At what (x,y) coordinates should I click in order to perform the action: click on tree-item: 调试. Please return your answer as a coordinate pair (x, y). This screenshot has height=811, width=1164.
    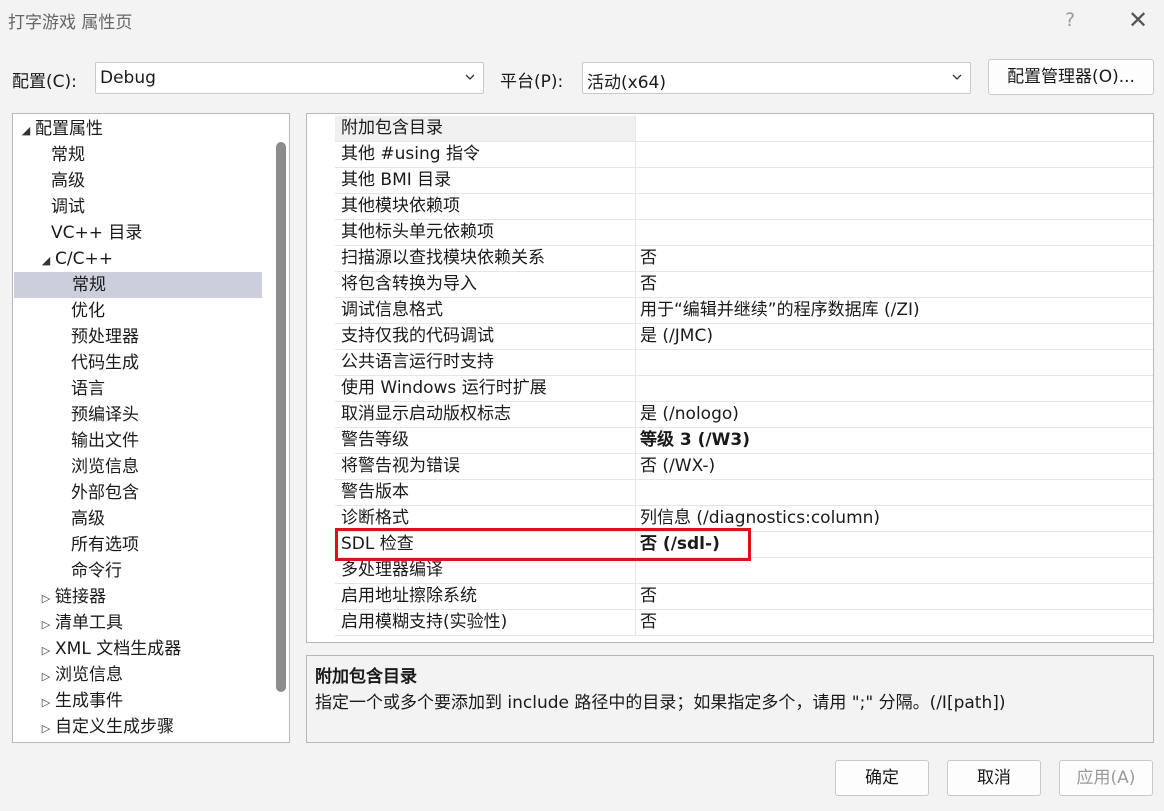
    Looking at the image, I should click on (142, 207).